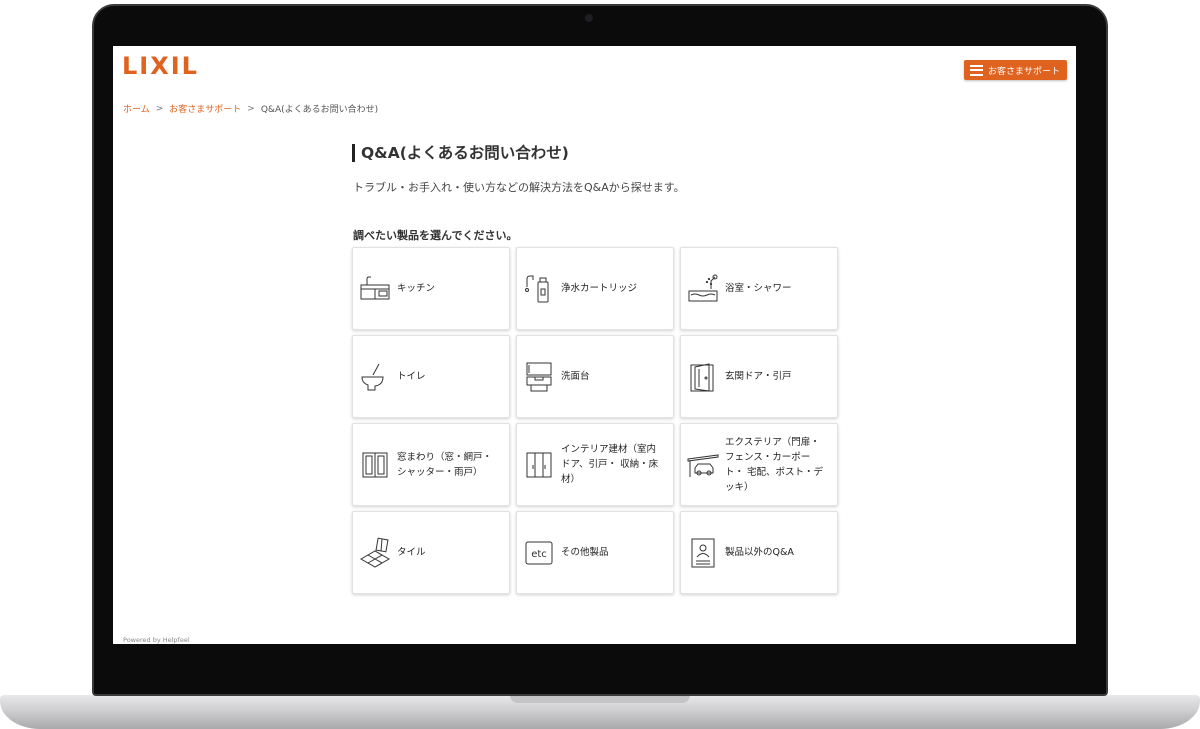  Describe the element at coordinates (411, 376) in the screenshot. I see `category-label: トイレ` at that location.